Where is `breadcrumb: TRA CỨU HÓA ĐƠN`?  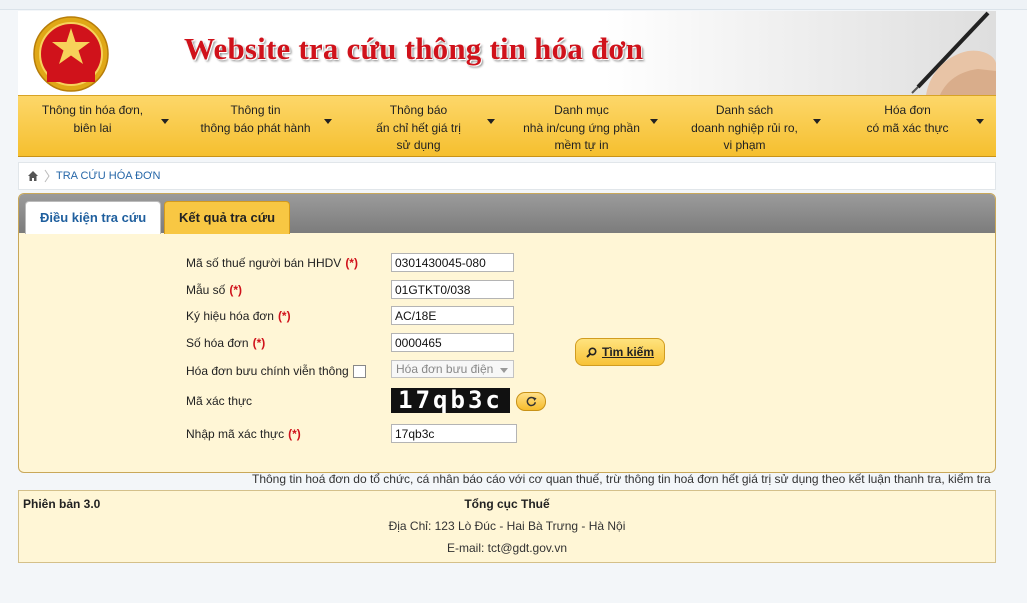 breadcrumb: TRA CỨU HÓA ĐƠN is located at coordinates (507, 176).